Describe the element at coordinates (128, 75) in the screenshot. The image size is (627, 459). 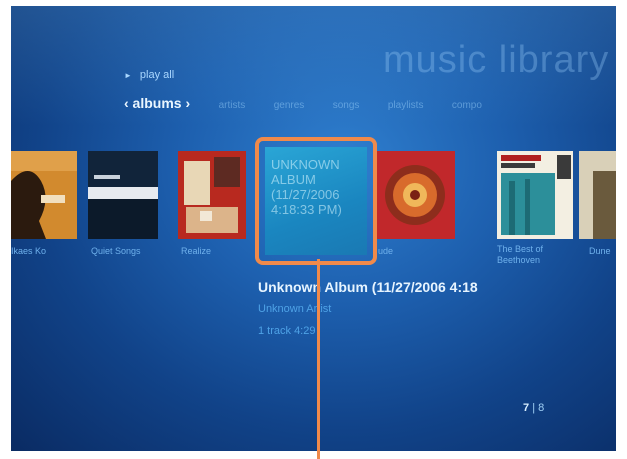
I see `play-icon: ►` at that location.